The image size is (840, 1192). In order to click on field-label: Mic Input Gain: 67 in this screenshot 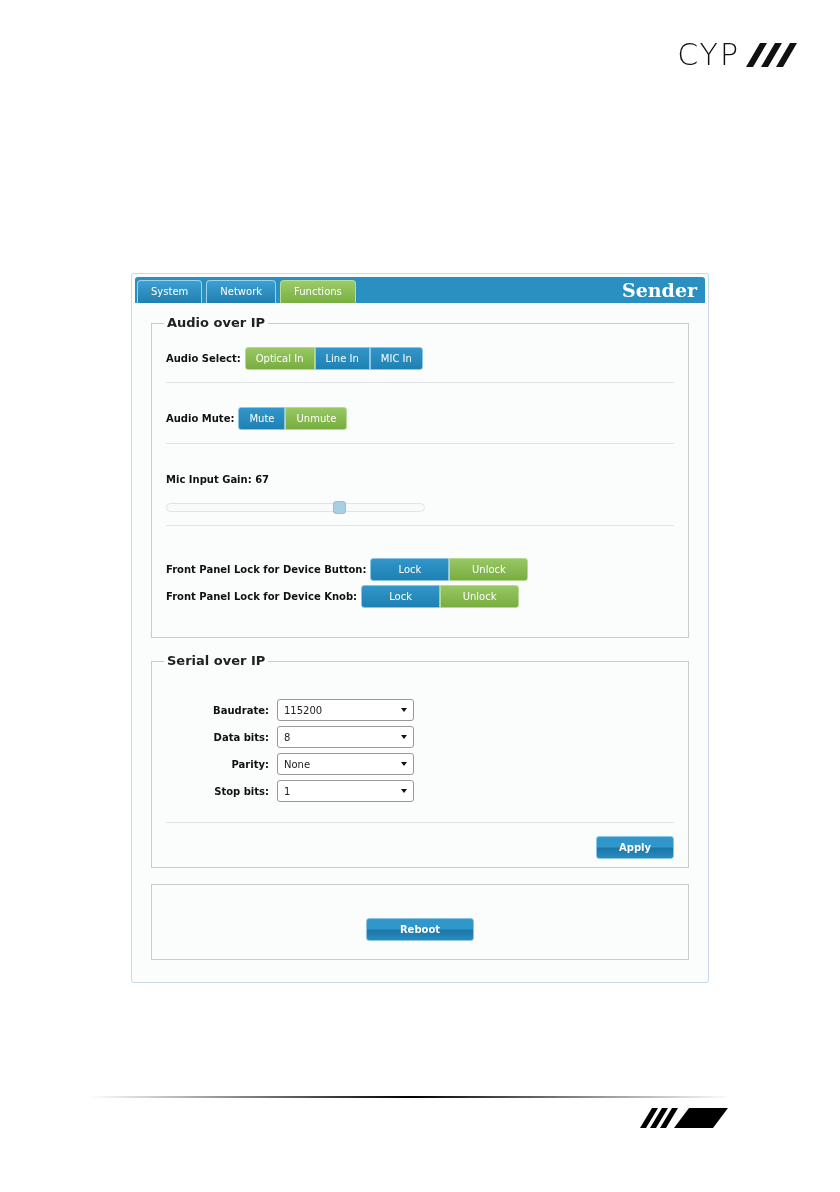, I will do `click(218, 480)`.